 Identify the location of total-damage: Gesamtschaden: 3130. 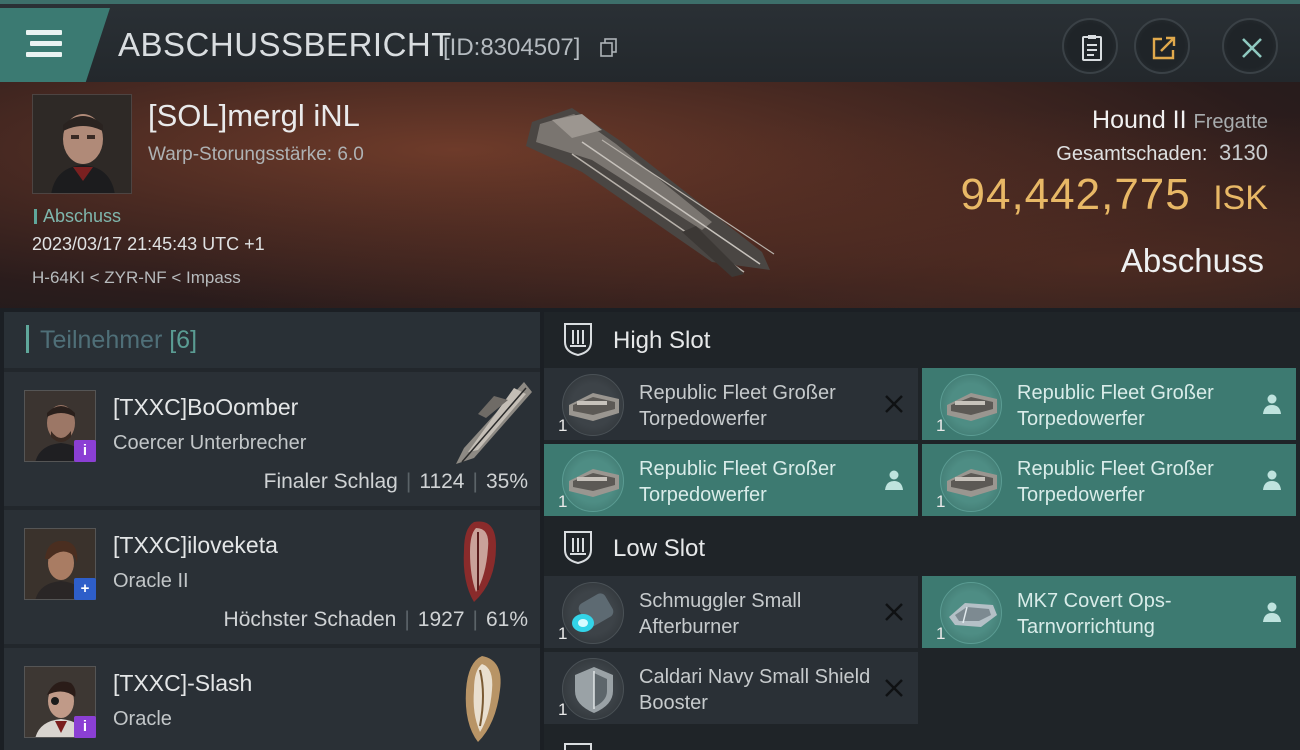
(1162, 153).